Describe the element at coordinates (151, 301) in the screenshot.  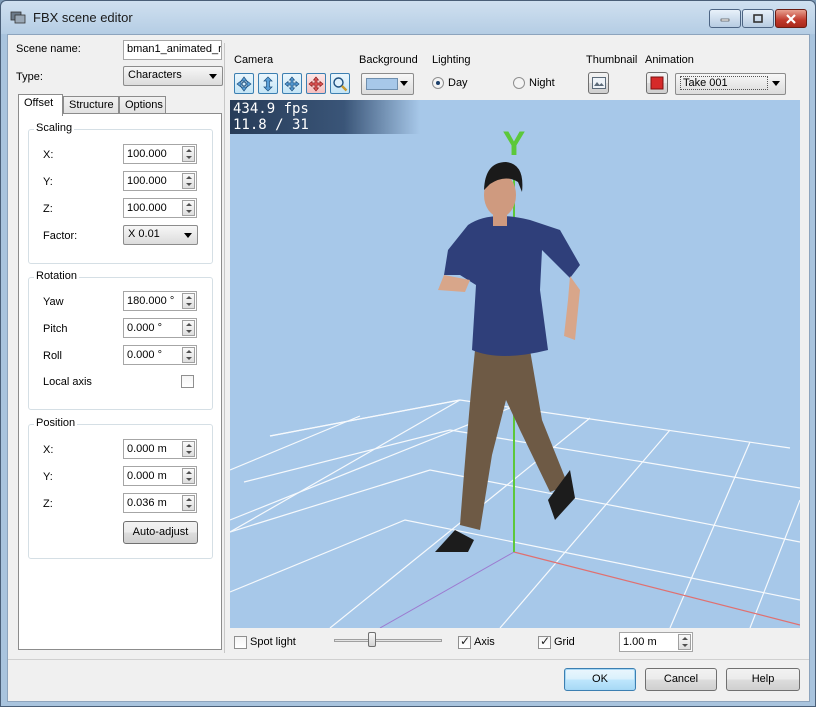
I see `yaw-value: 180.000 °` at that location.